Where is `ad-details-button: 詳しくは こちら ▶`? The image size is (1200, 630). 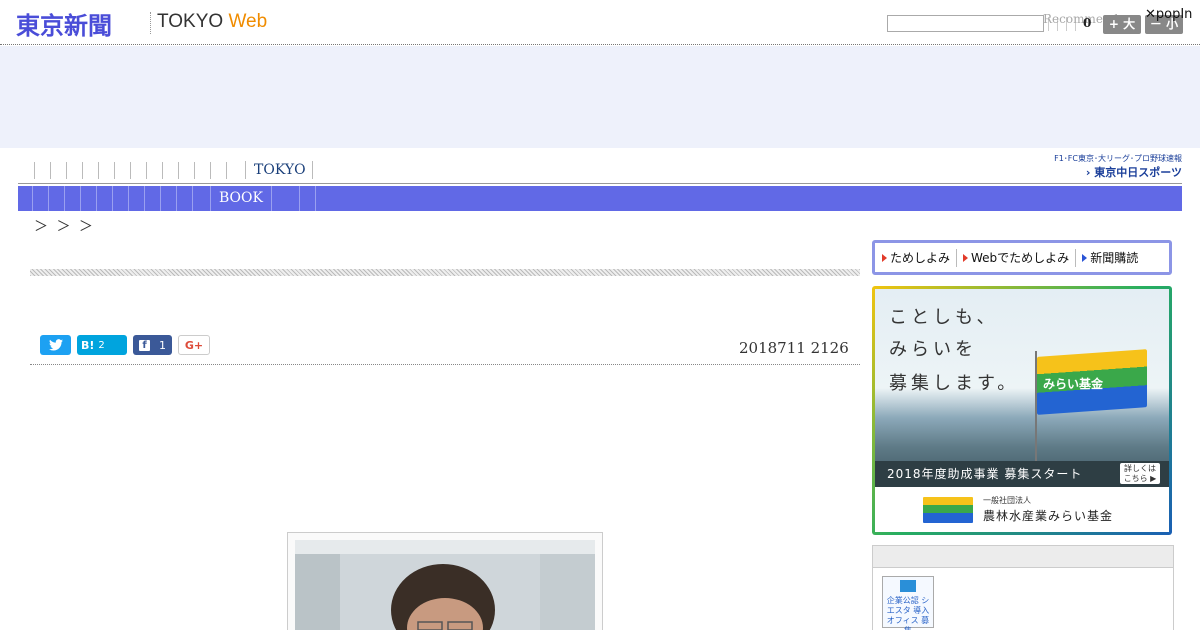
ad-details-button: 詳しくは こちら ▶ is located at coordinates (1140, 473).